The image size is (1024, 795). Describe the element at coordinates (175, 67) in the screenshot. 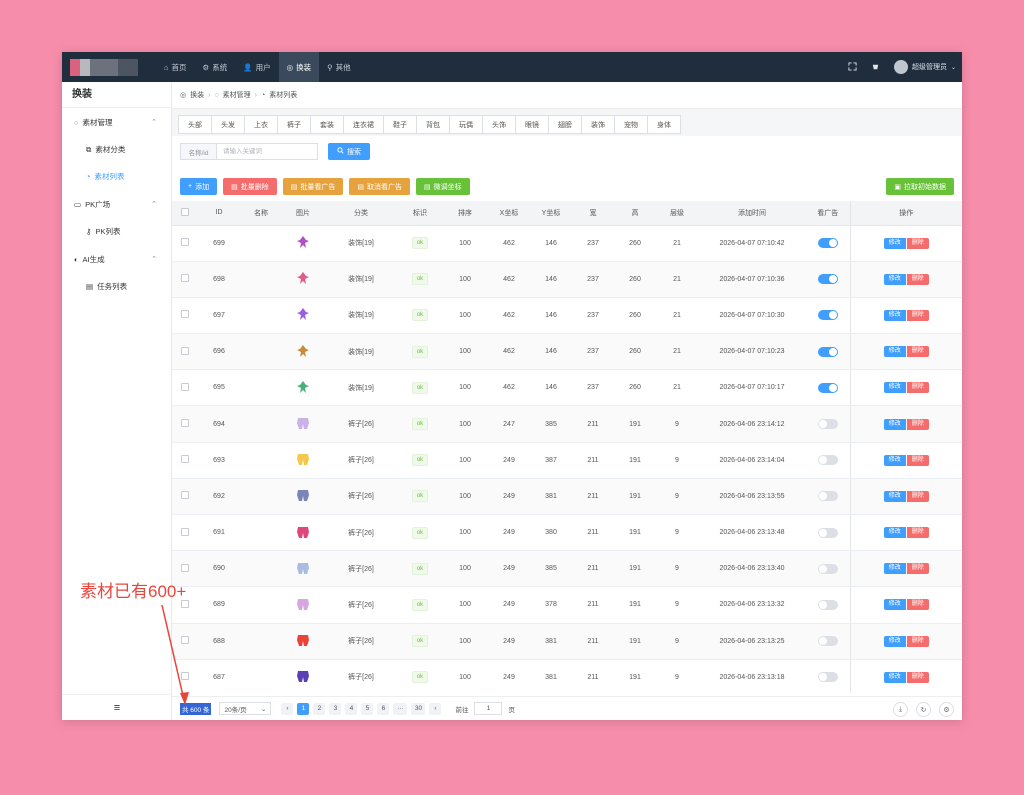

I see `nav-item-0: ⌂ 首页` at that location.